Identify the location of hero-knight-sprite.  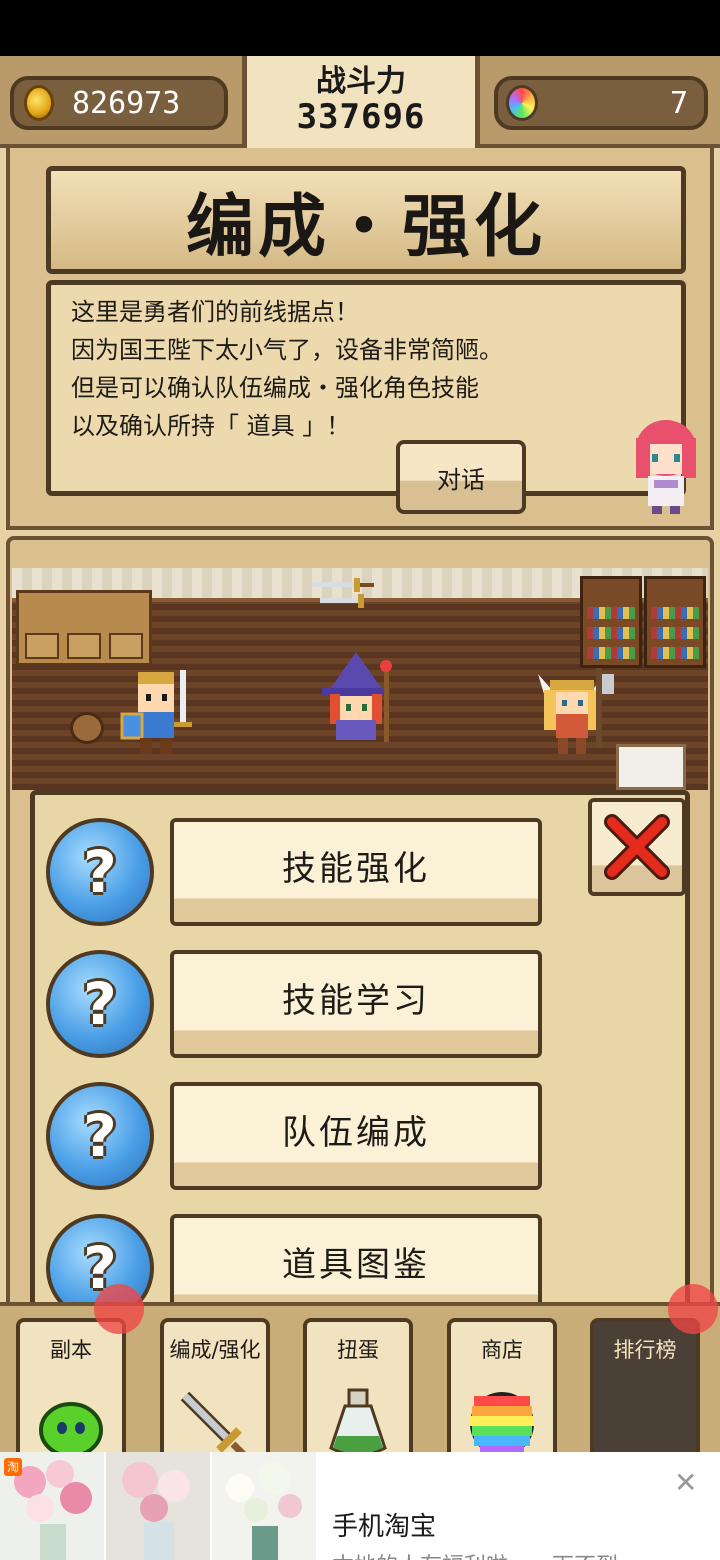
(158, 712).